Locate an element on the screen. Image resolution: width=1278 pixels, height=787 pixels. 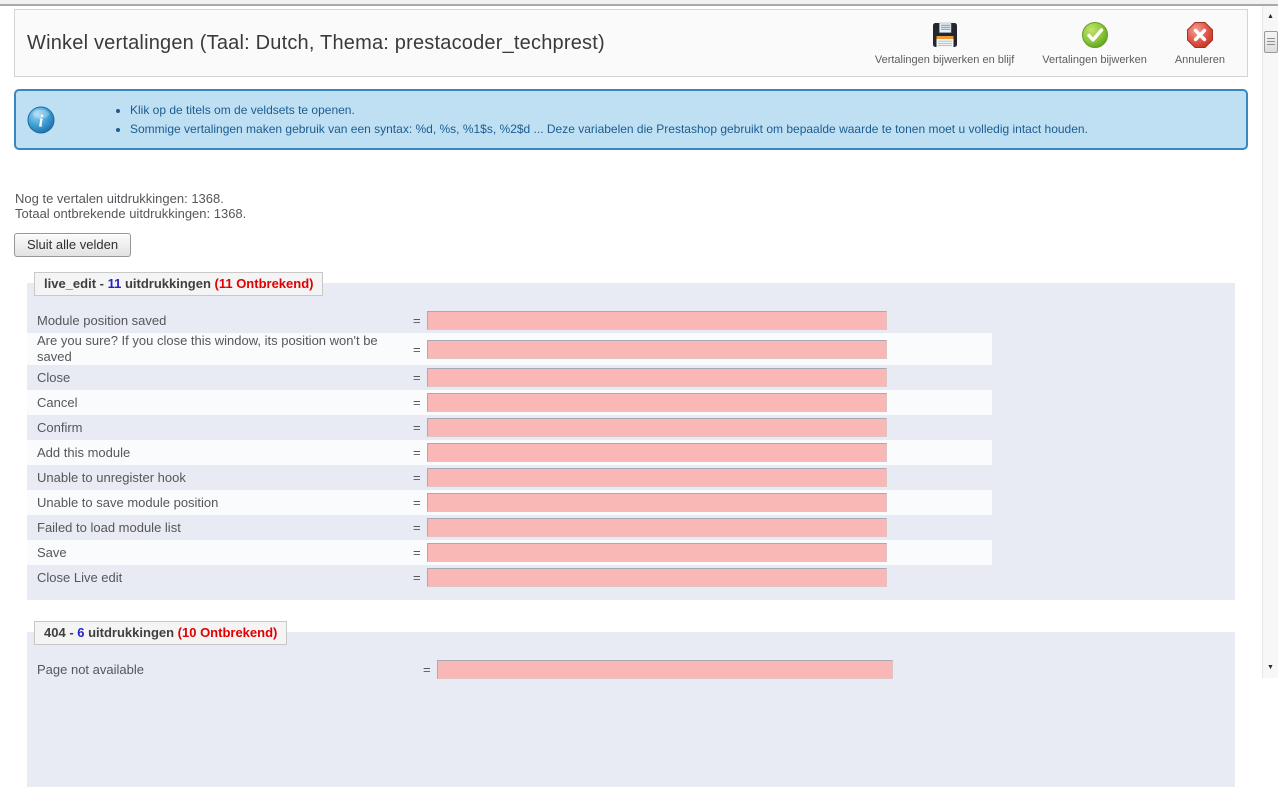
vertical-scrollbar: ▲ ▼ is located at coordinates (1270, 342).